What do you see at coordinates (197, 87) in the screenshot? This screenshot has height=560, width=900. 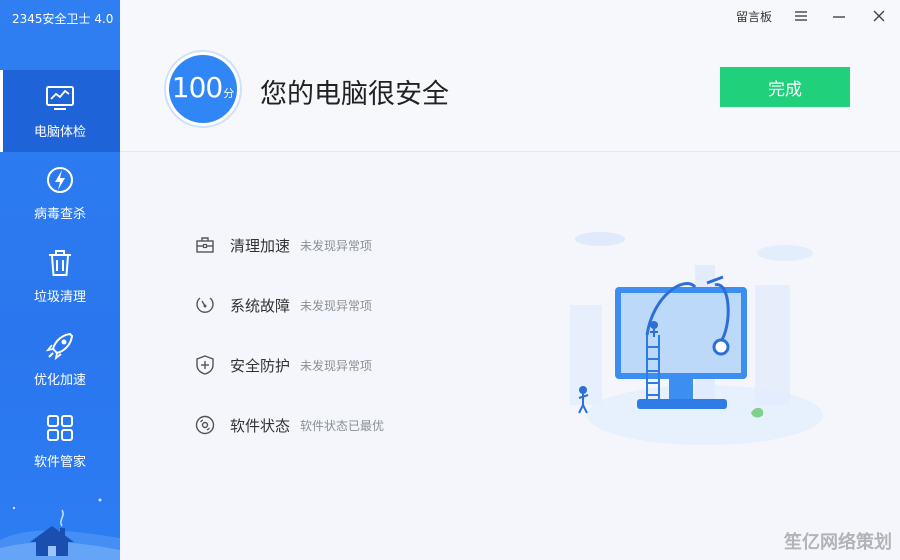 I see `score-value: 100` at bounding box center [197, 87].